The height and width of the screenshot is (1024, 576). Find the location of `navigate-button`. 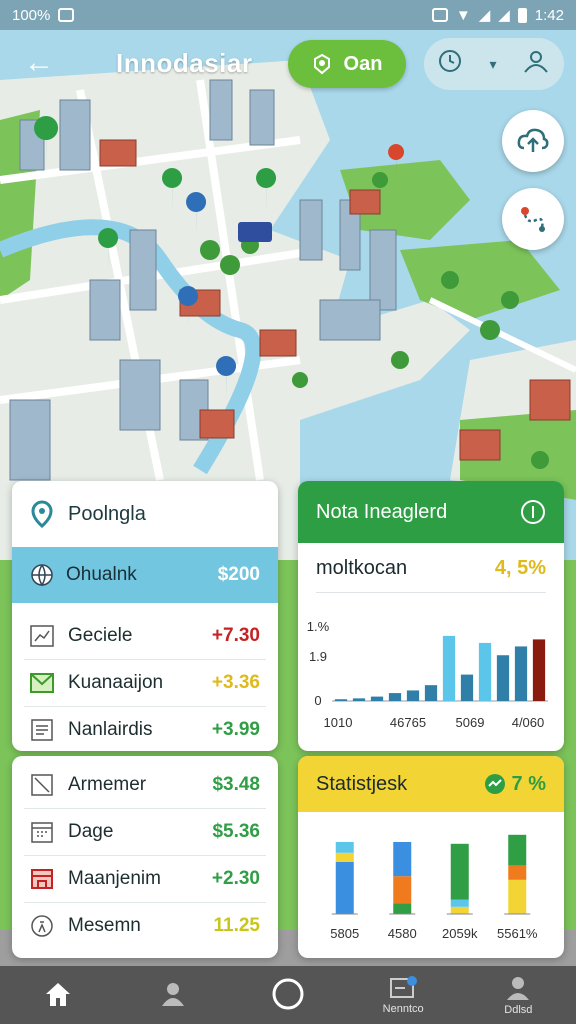

navigate-button is located at coordinates (533, 141).